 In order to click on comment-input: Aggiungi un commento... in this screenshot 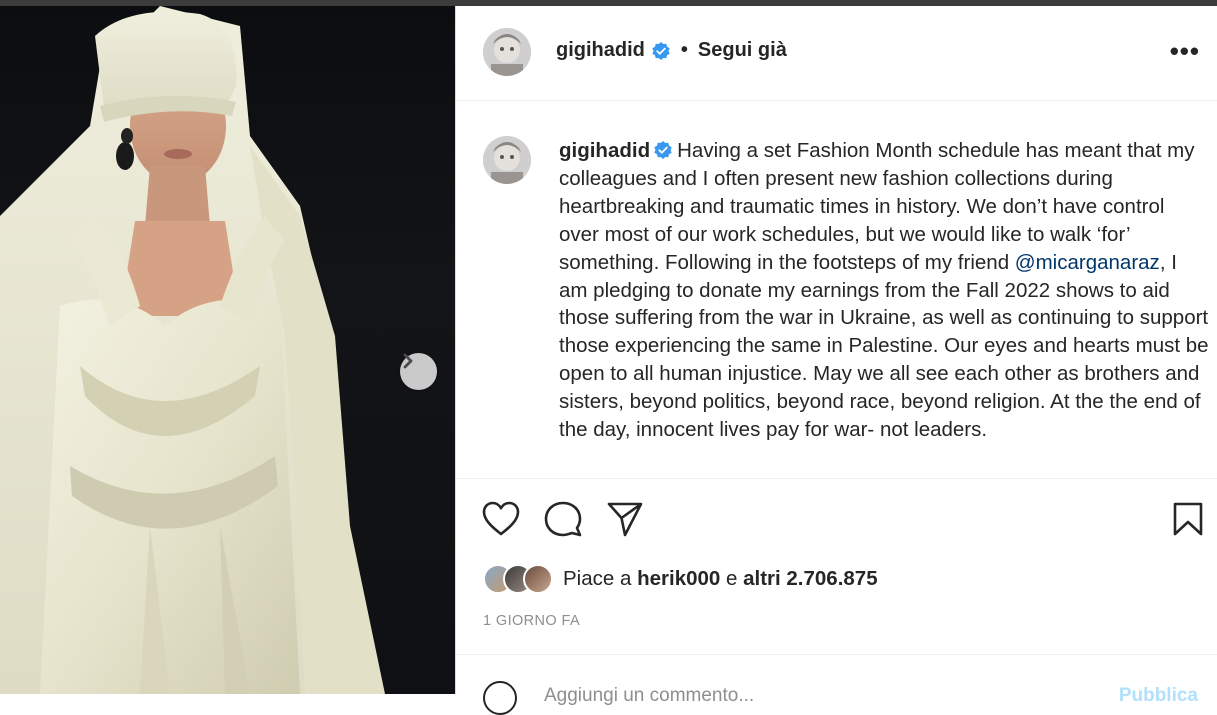, I will do `click(649, 696)`.